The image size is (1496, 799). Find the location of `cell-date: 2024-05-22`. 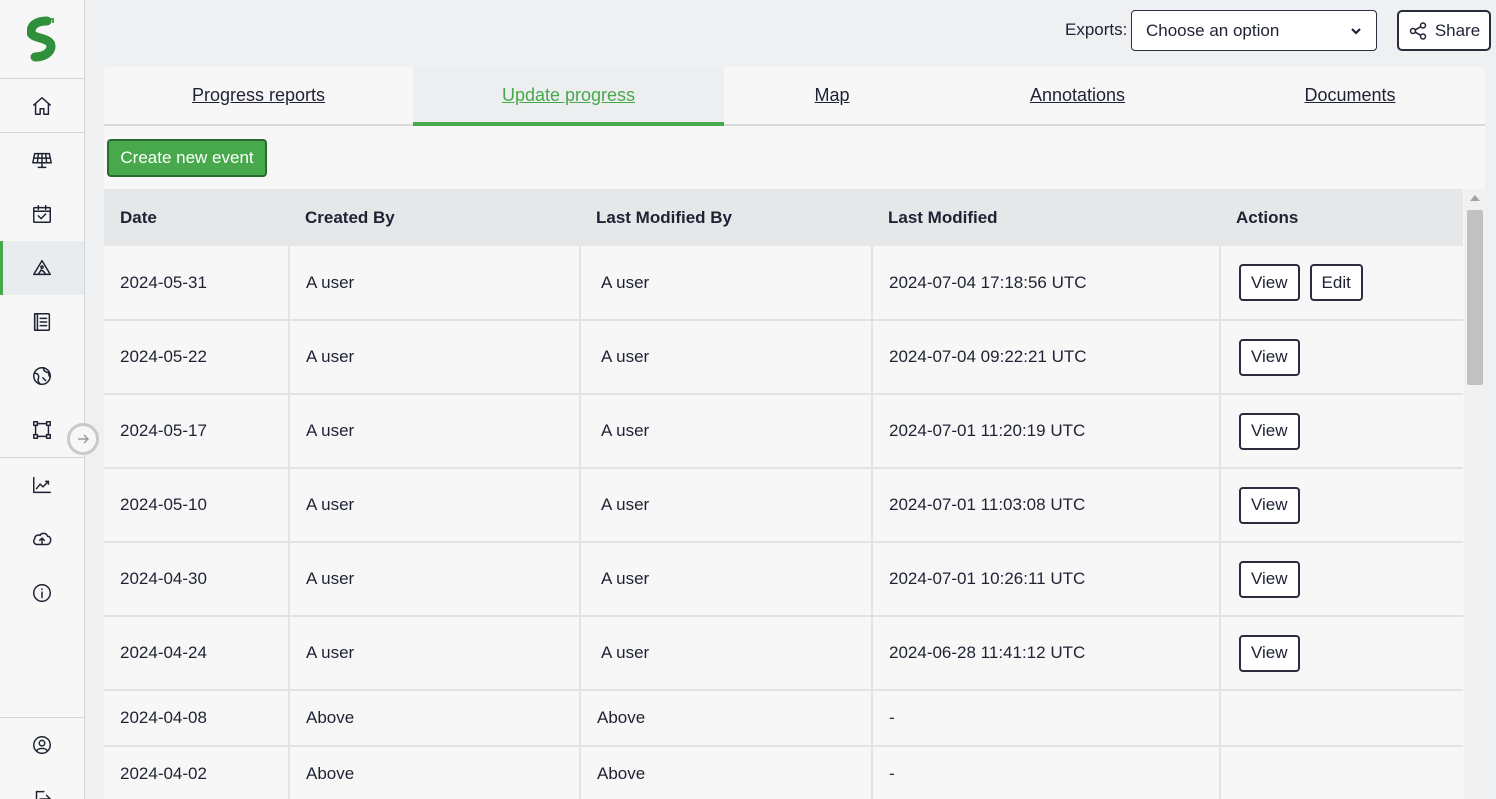

cell-date: 2024-05-22 is located at coordinates (197, 357).